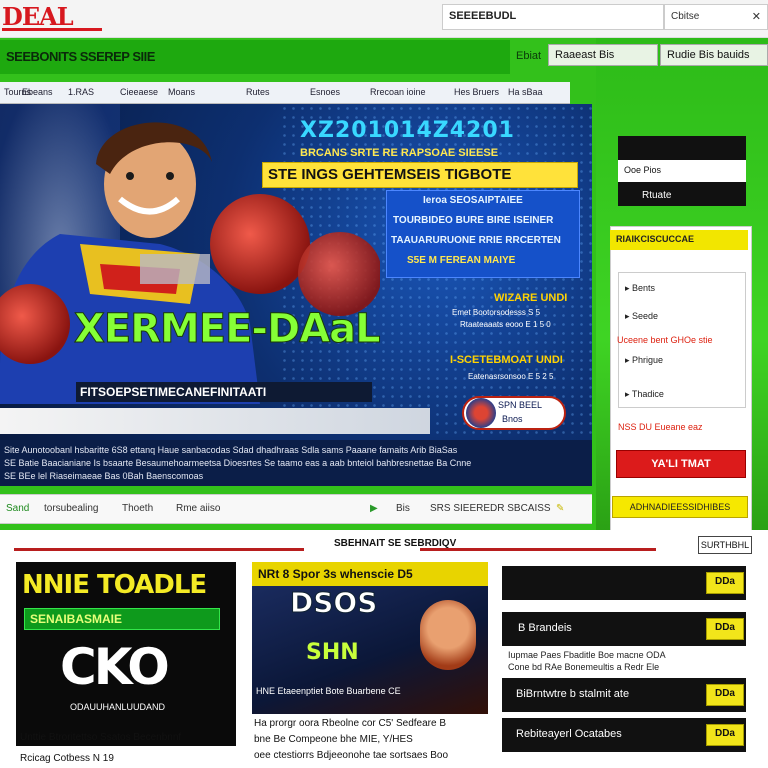  What do you see at coordinates (476, 92) in the screenshot?
I see `subnav-item: Hes Bruers` at bounding box center [476, 92].